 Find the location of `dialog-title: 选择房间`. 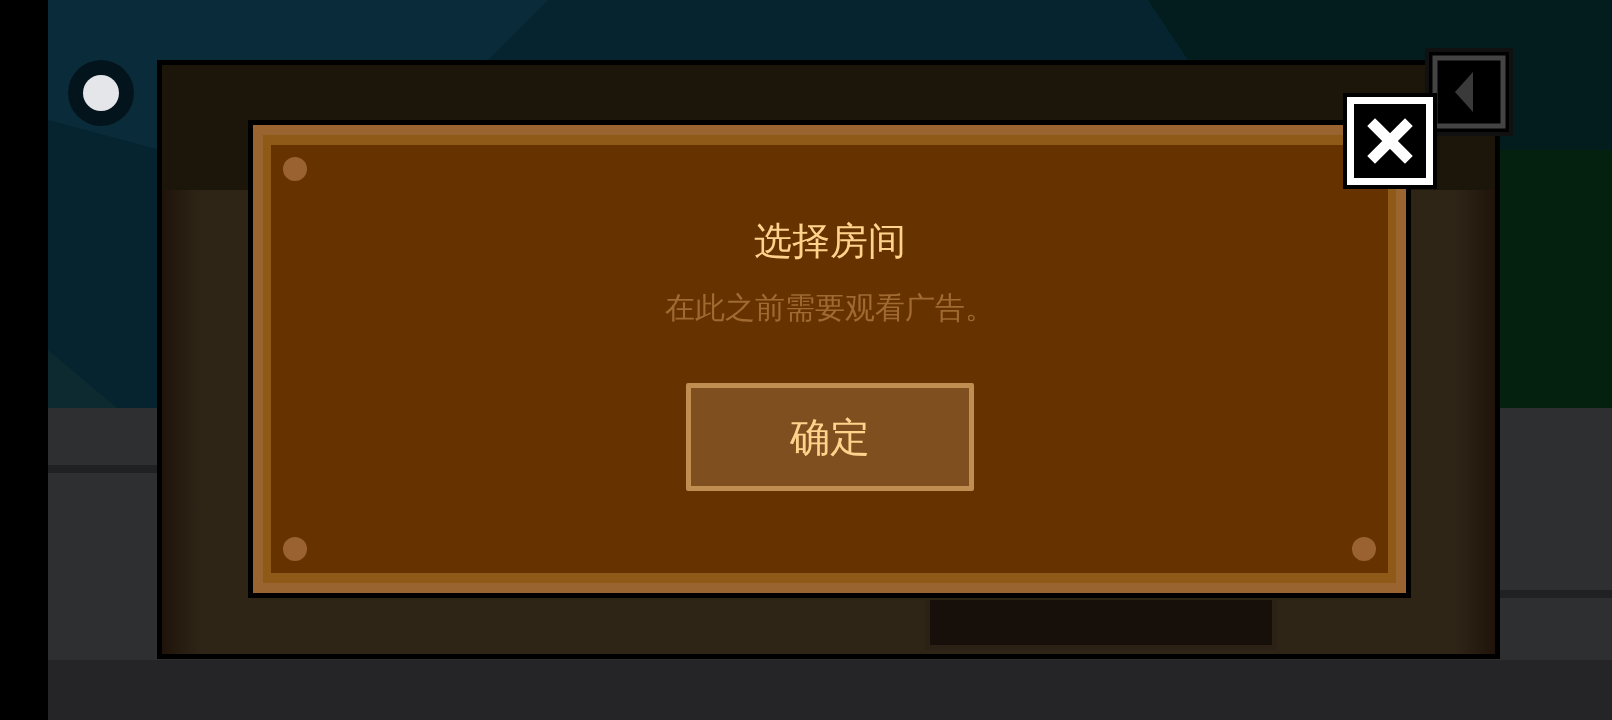

dialog-title: 选择房间 is located at coordinates (829, 241).